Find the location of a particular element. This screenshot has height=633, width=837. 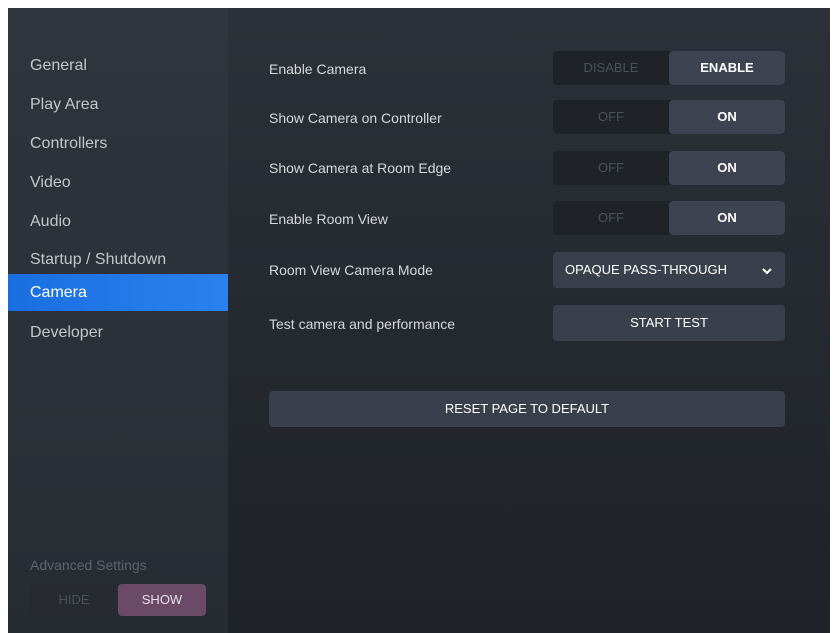

sidebar-item-developer: Developer is located at coordinates (120, 332).